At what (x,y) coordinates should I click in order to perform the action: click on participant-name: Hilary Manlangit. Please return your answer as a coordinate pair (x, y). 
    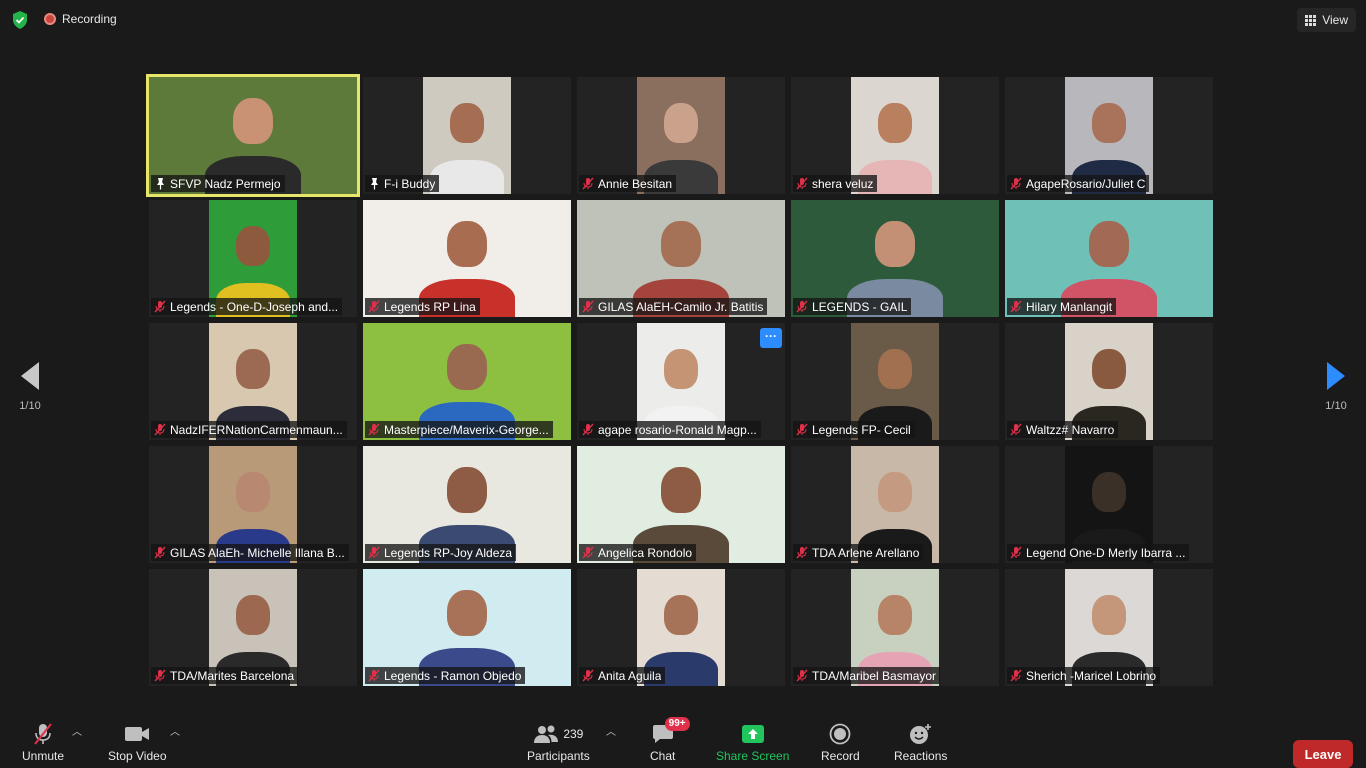
    Looking at the image, I should click on (1069, 306).